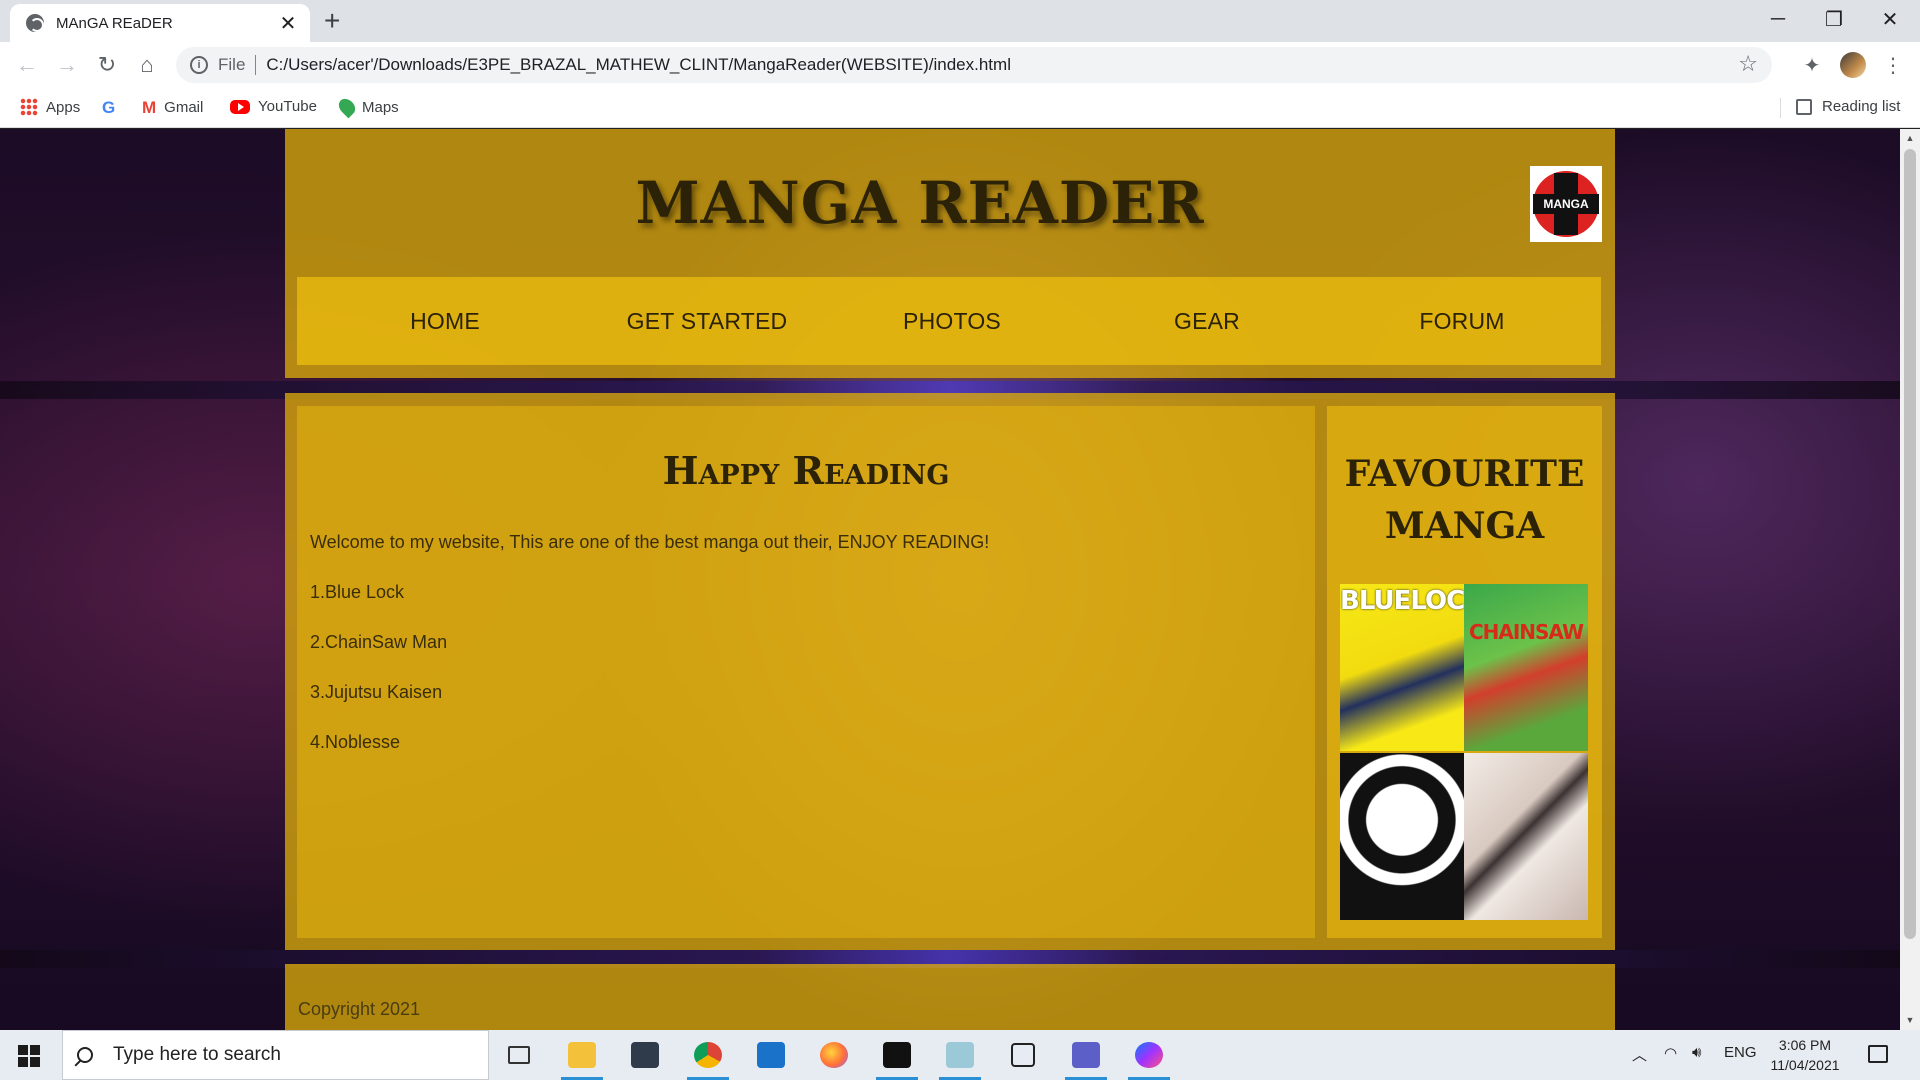  I want to click on manga-cover-blue-lock: BLUELOCK, so click(1402, 667).